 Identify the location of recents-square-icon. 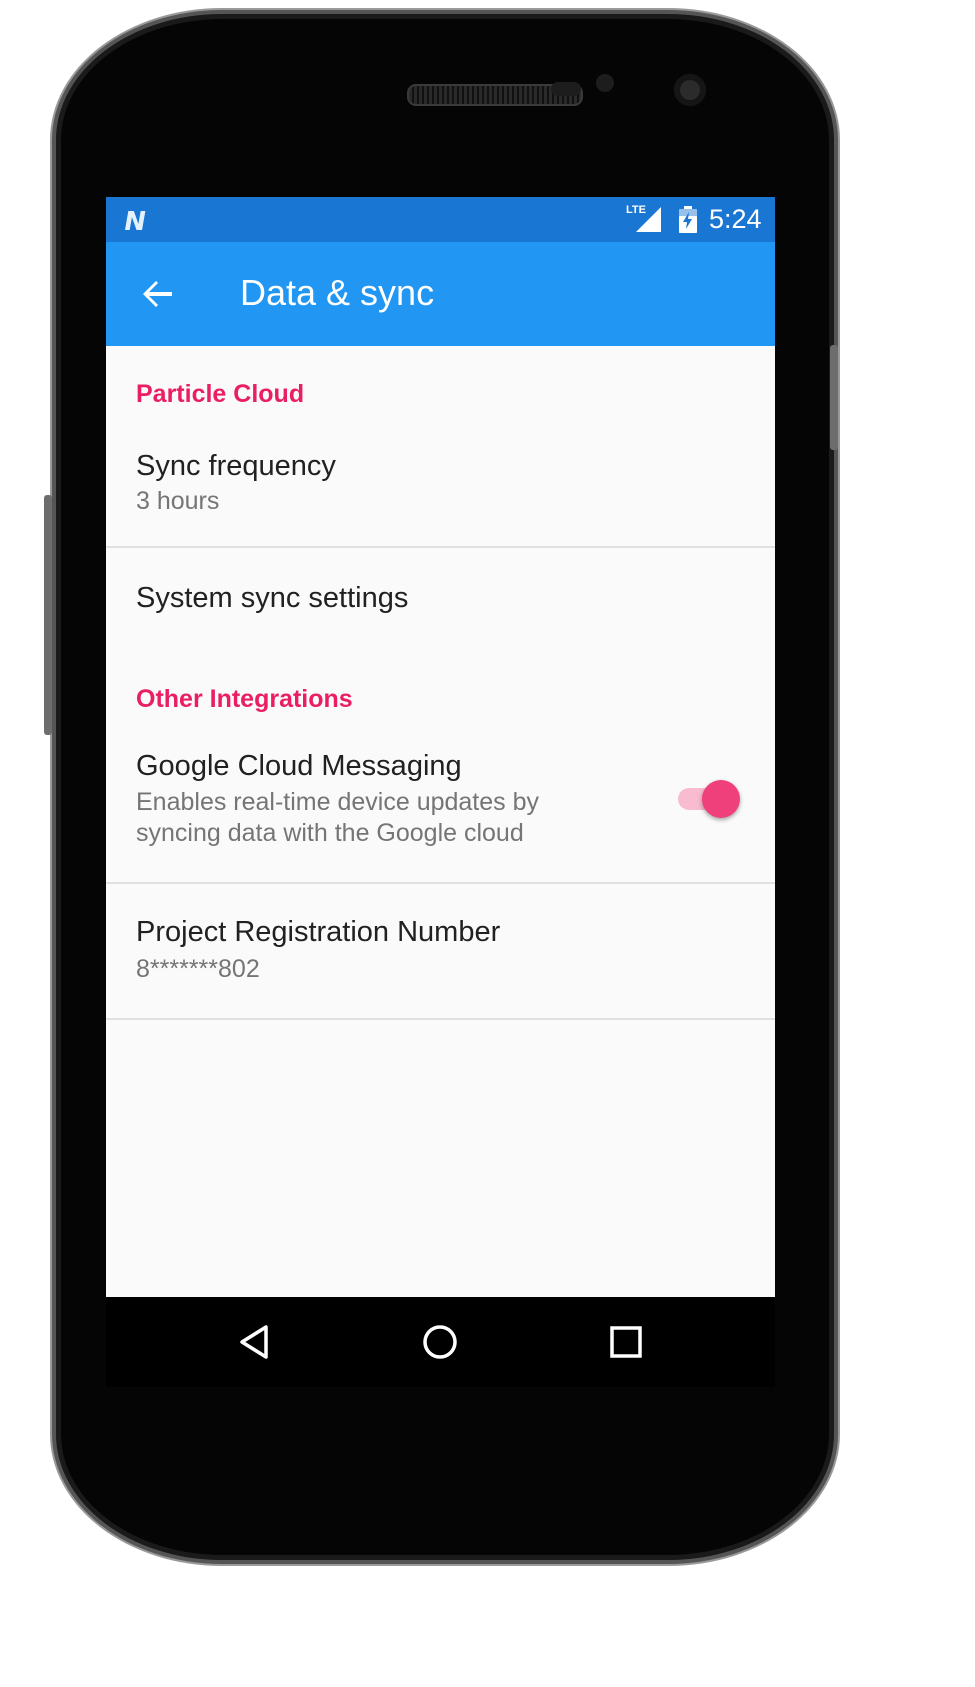
(626, 1342).